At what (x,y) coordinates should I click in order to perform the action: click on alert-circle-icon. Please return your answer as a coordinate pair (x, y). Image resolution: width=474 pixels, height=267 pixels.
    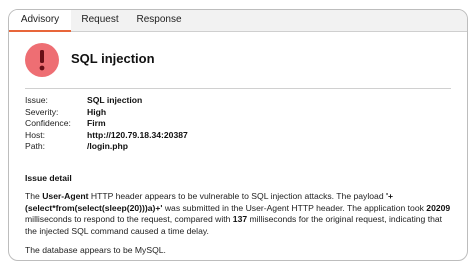
    Looking at the image, I should click on (42, 60).